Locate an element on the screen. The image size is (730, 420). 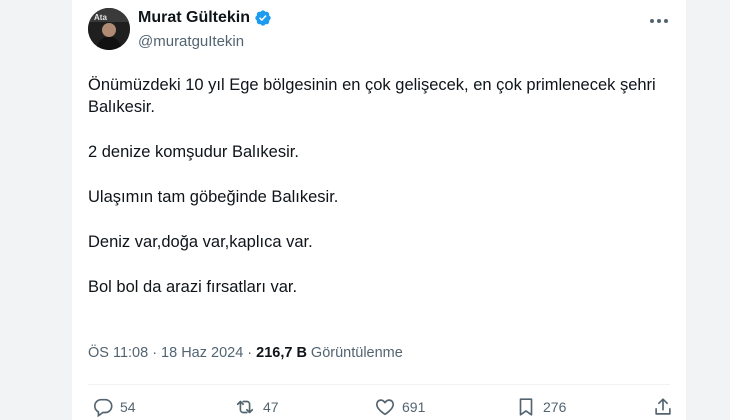
reply-icon is located at coordinates (103, 407).